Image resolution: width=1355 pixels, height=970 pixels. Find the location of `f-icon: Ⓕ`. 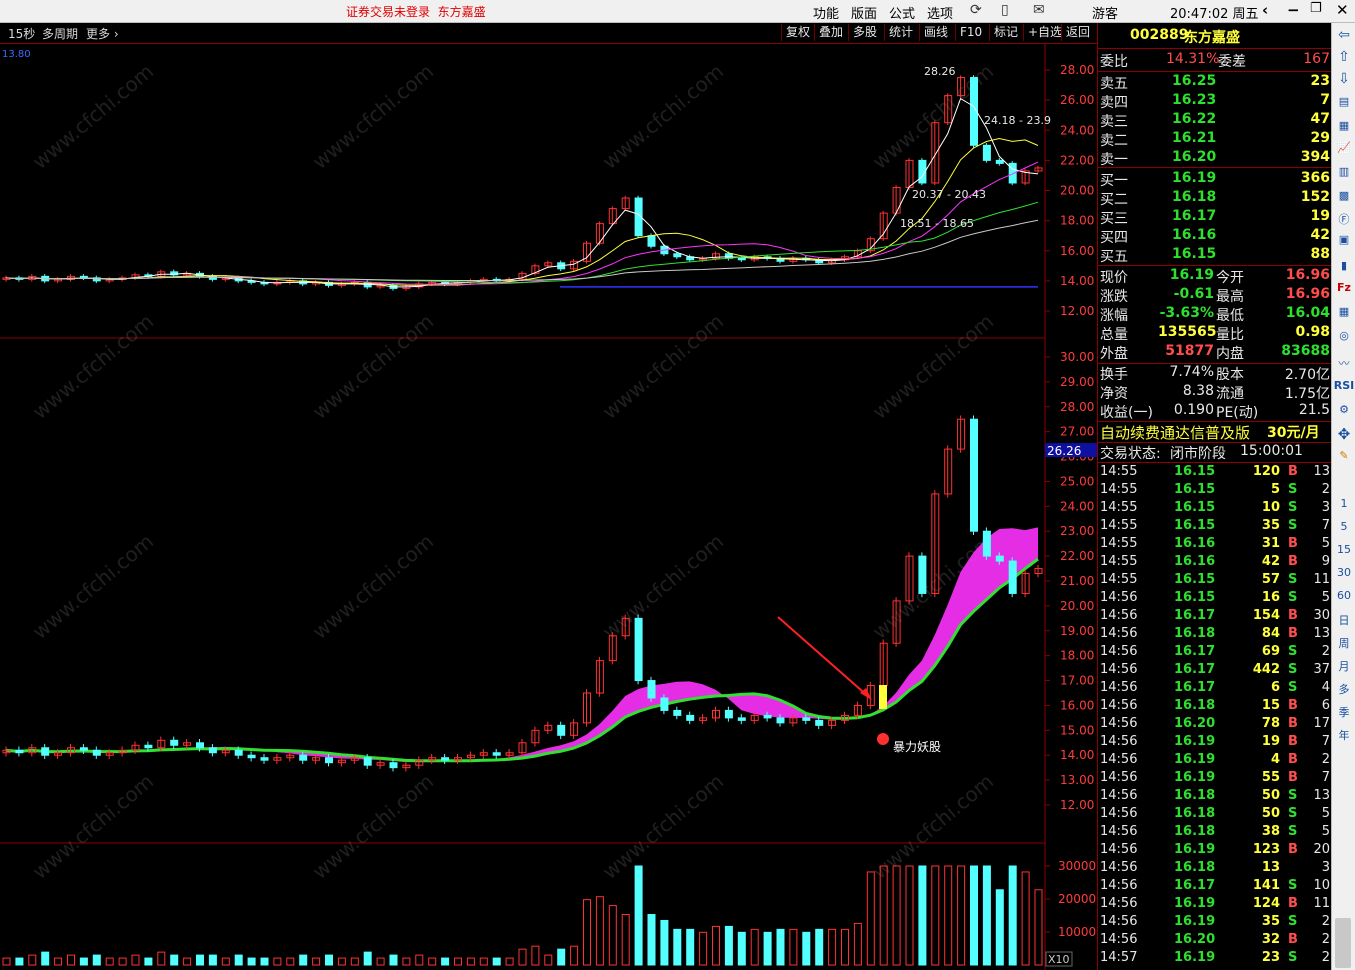

f-icon: Ⓕ is located at coordinates (1343, 219).